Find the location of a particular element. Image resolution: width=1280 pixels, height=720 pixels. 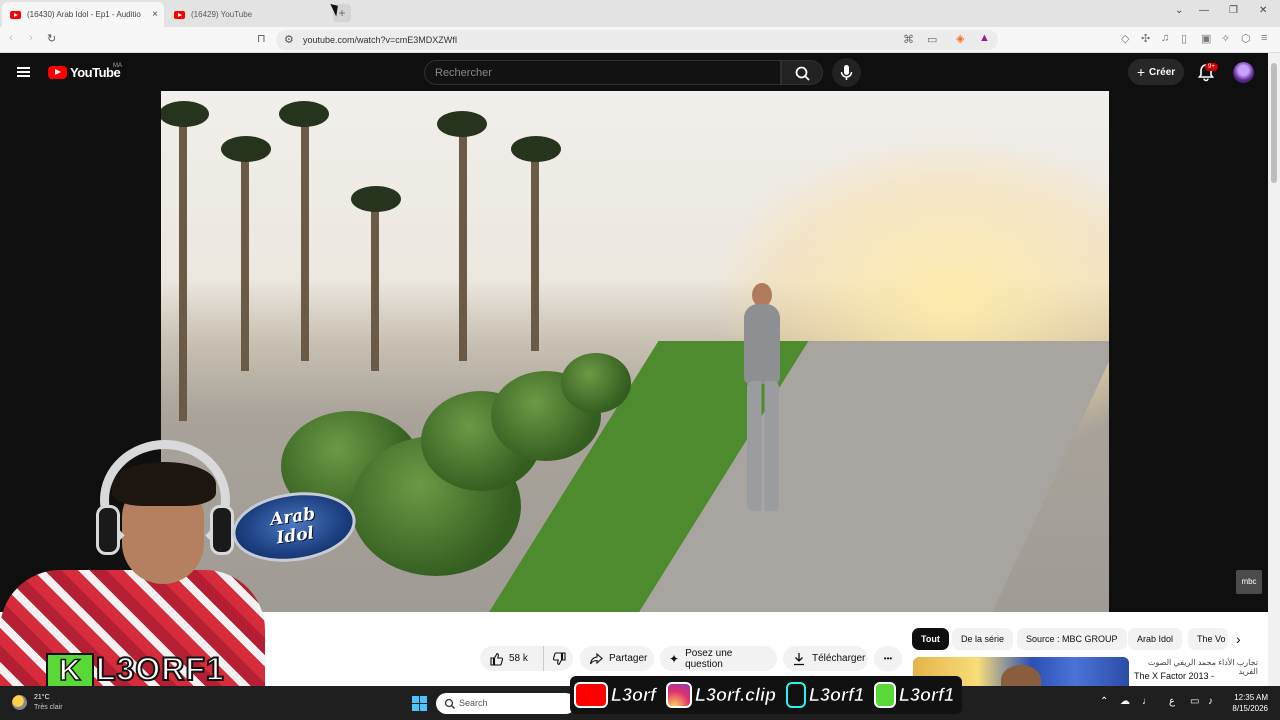

search-button is located at coordinates (802, 72).